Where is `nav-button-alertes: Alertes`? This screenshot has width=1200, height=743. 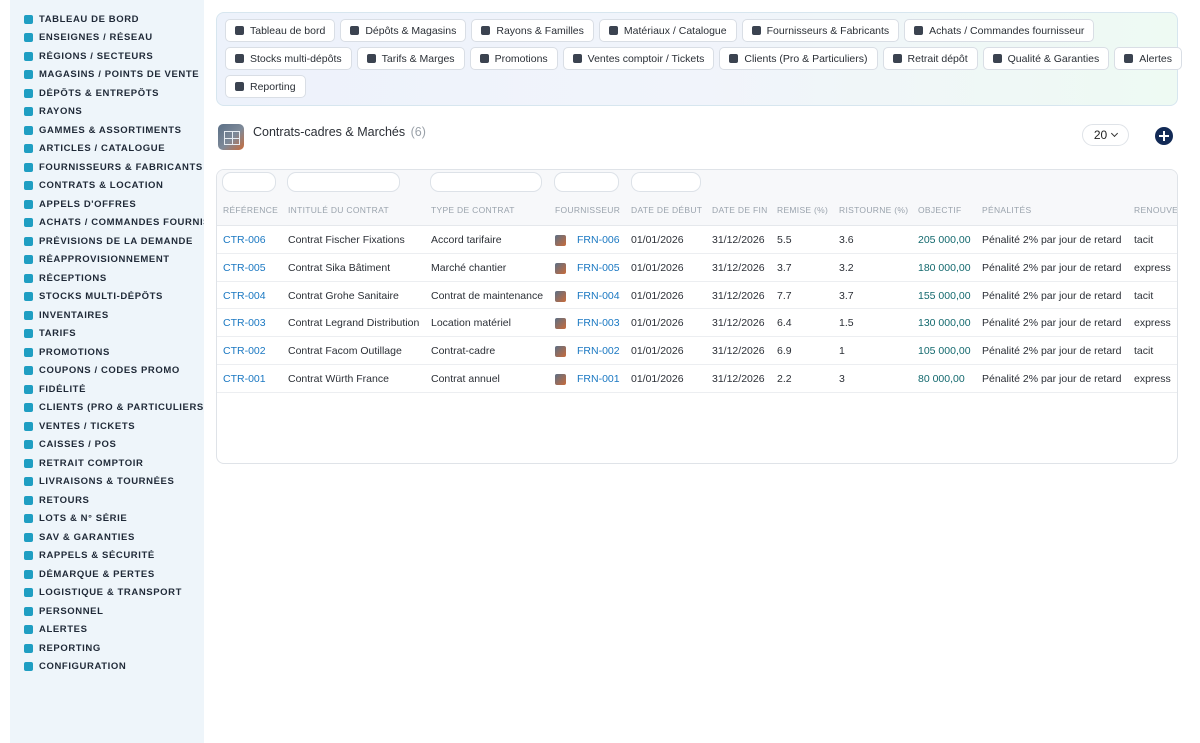
nav-button-alertes: Alertes is located at coordinates (1148, 58).